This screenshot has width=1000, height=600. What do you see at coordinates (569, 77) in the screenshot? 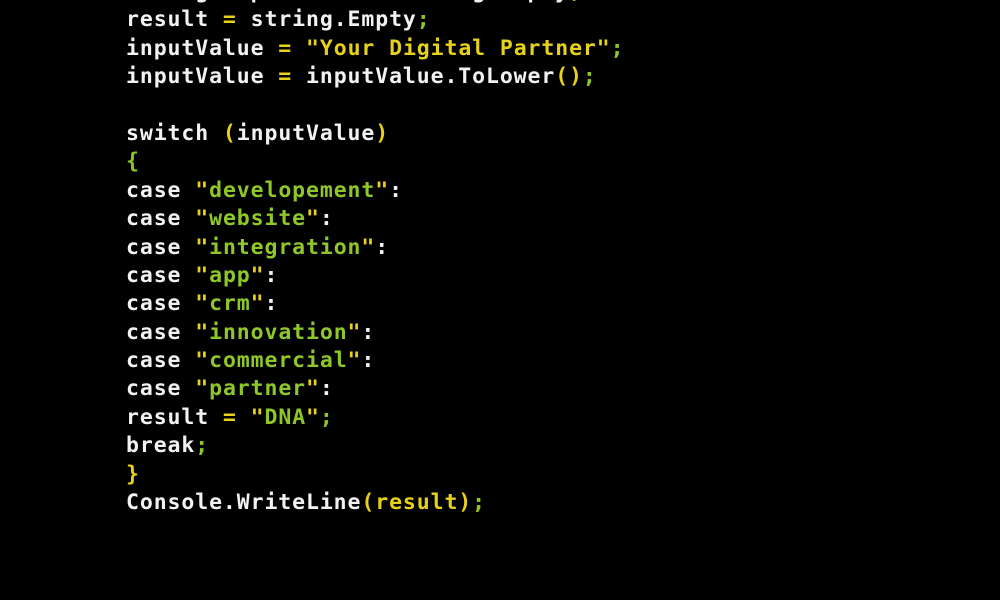
I see `token-punc: ()` at bounding box center [569, 77].